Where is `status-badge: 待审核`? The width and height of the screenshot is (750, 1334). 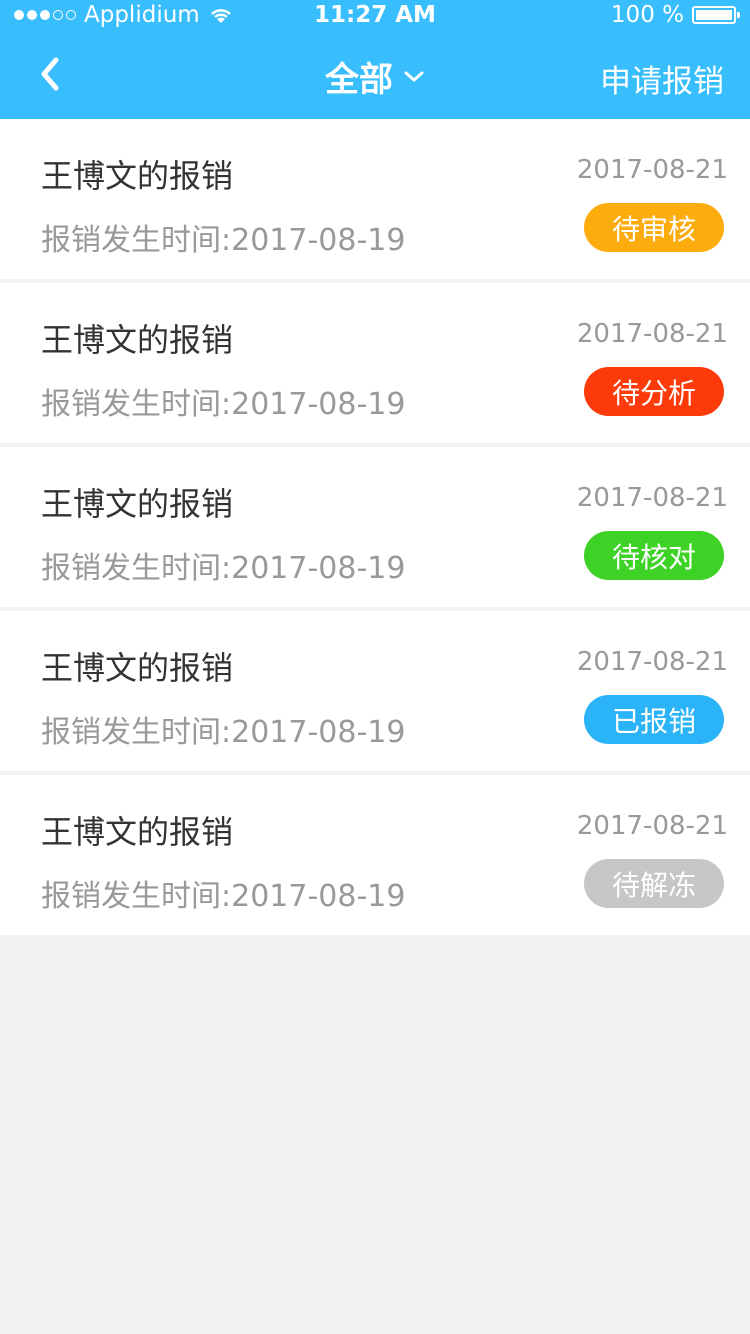 status-badge: 待审核 is located at coordinates (654, 227).